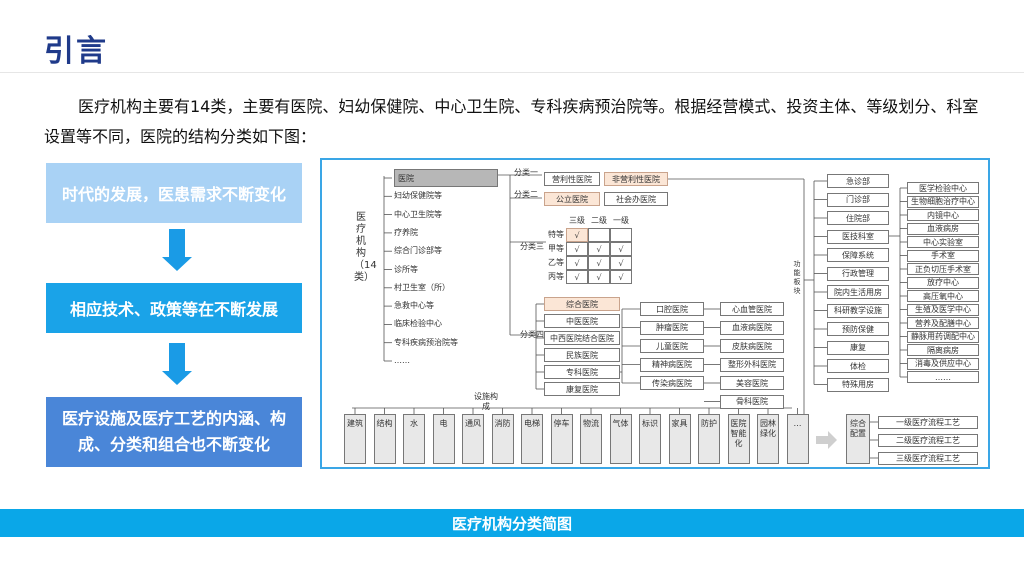  I want to click on facility-box: 电梯, so click(532, 439).